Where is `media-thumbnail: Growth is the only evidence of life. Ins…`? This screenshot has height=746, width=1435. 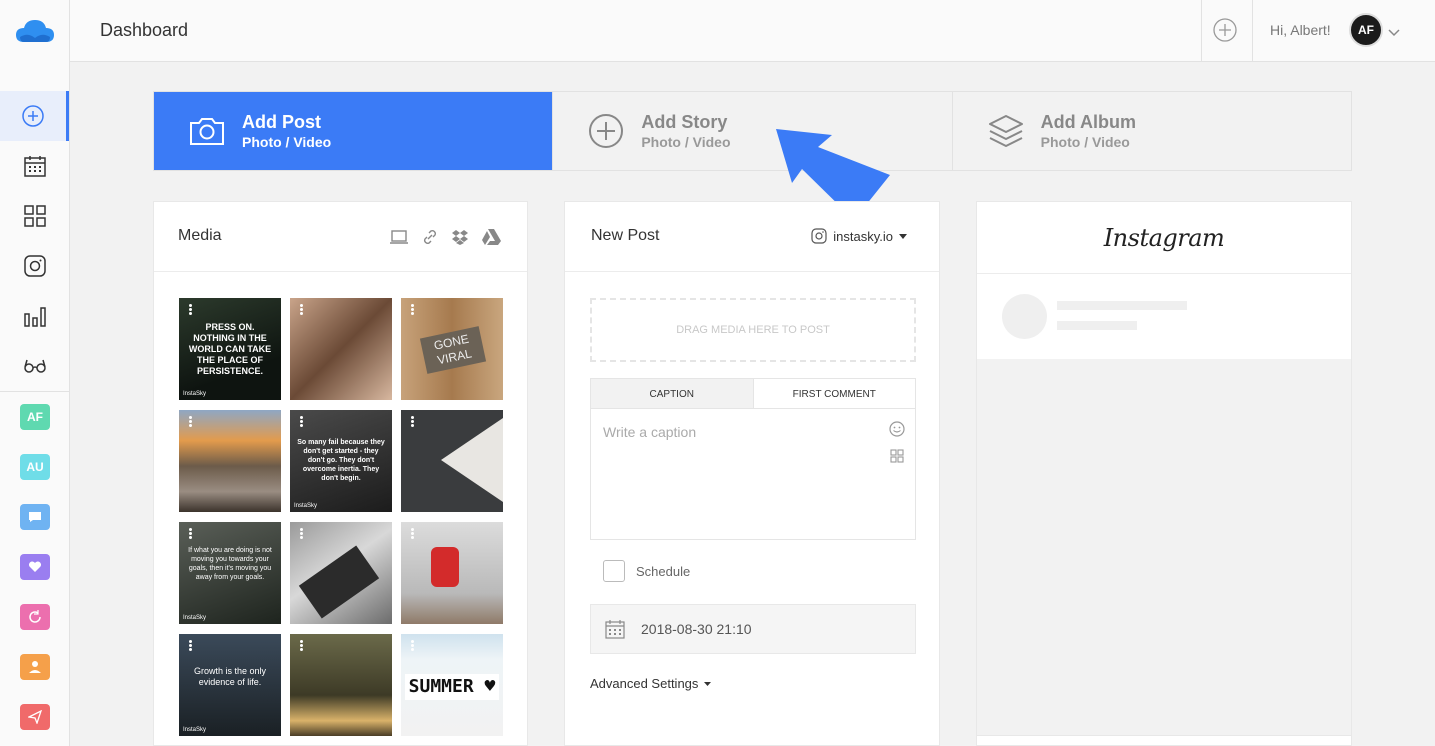
media-thumbnail: Growth is the only evidence of life. Ins… is located at coordinates (230, 685).